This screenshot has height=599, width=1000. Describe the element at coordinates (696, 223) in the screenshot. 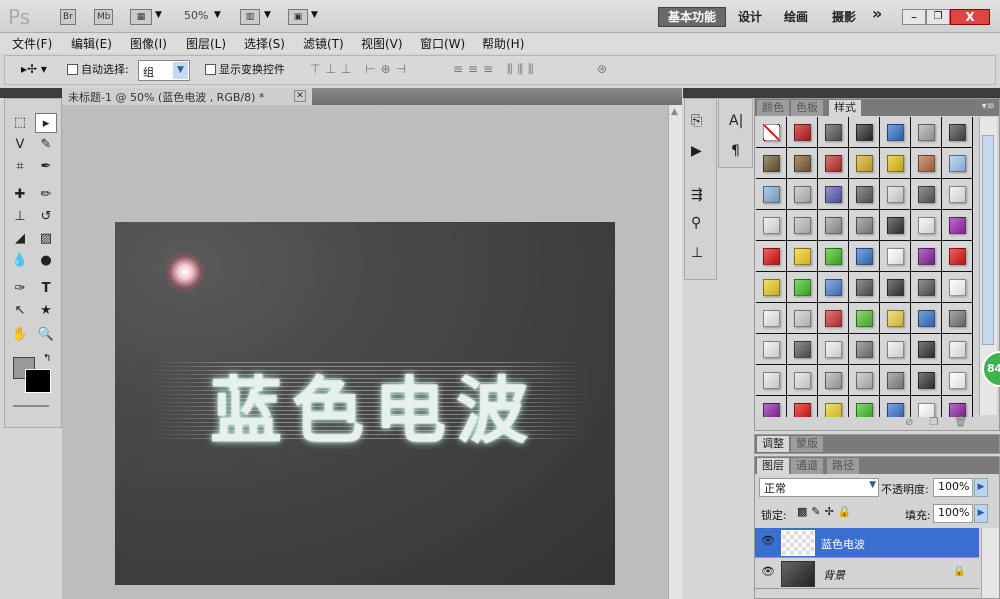

I see `clone-source-icon: ⚲` at that location.